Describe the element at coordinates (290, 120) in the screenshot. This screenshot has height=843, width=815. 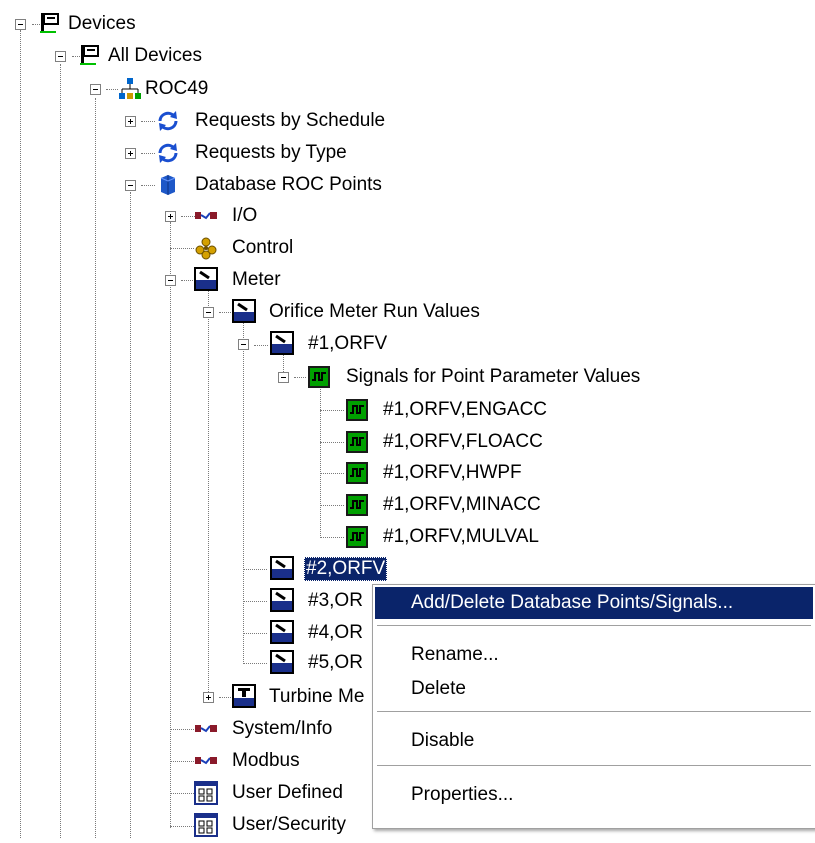
I see `tree-label: Requests by Schedule` at that location.